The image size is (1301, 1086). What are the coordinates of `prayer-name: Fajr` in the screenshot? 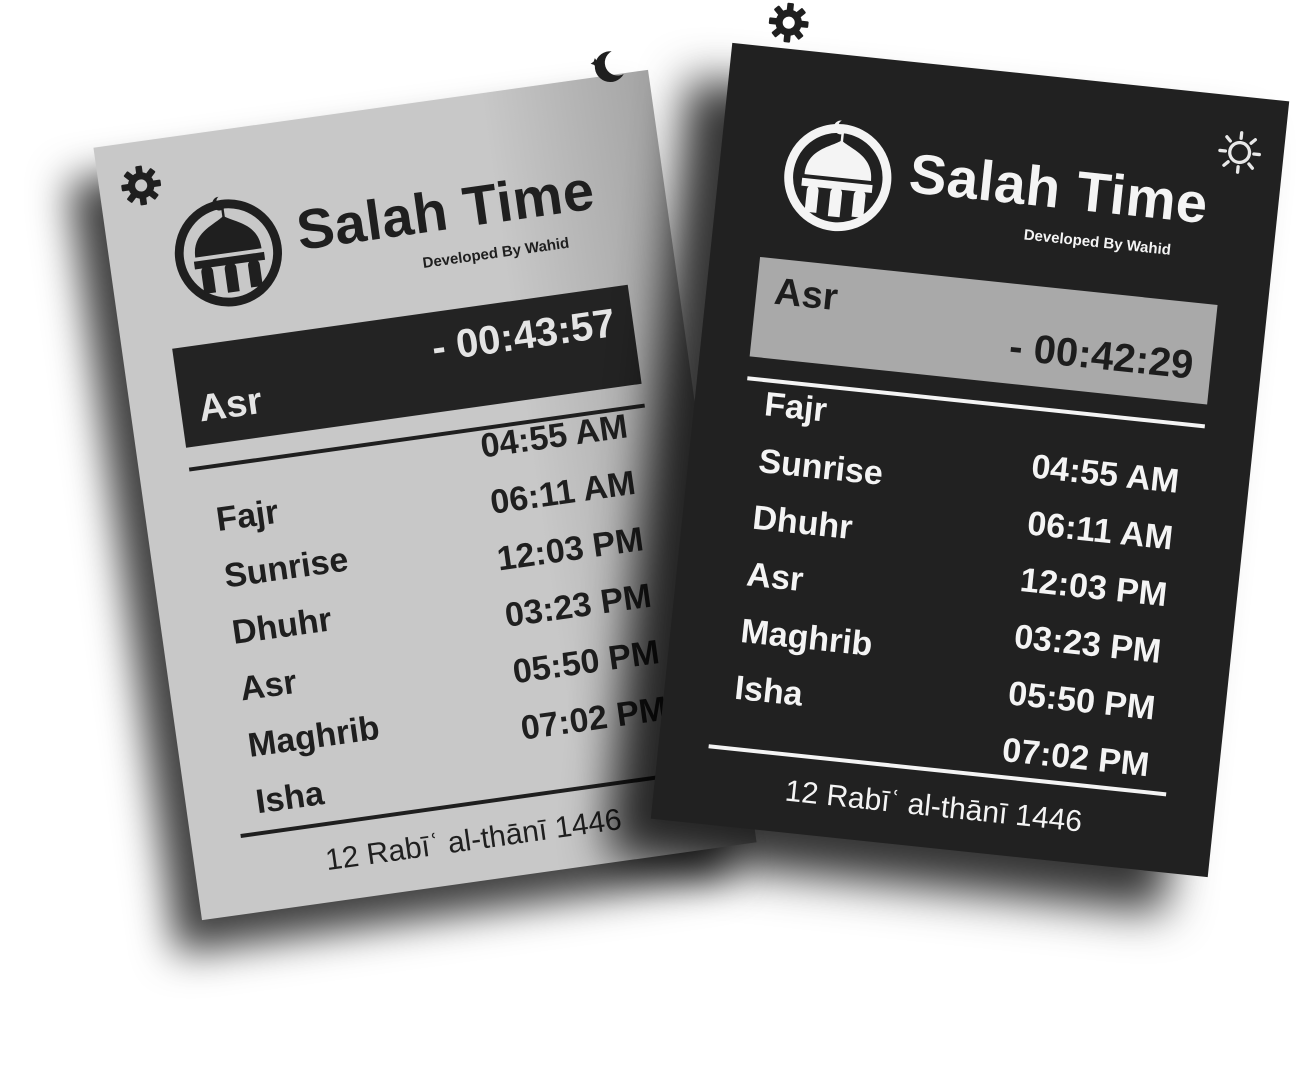 It's located at (795, 407).